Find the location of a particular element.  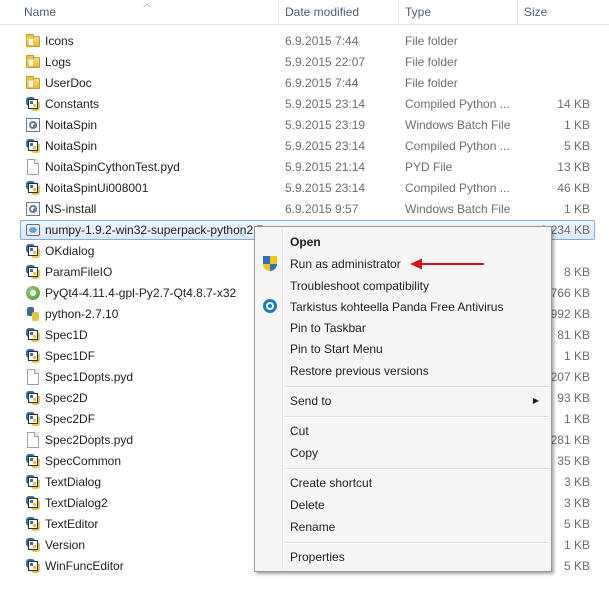

menu-item-label: Cut is located at coordinates (299, 431).